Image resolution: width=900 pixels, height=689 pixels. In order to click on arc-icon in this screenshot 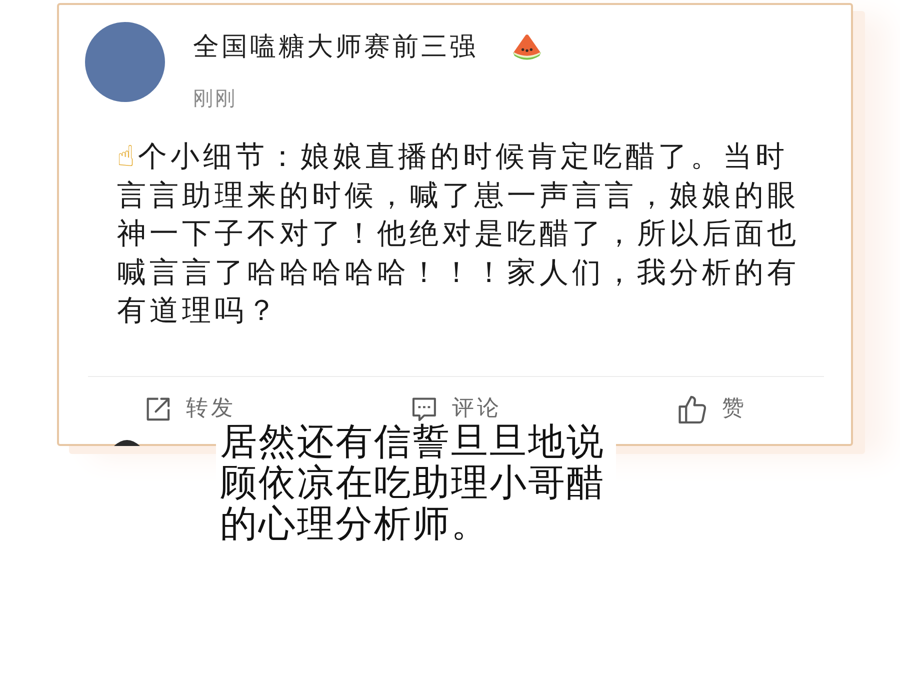, I will do `click(127, 441)`.